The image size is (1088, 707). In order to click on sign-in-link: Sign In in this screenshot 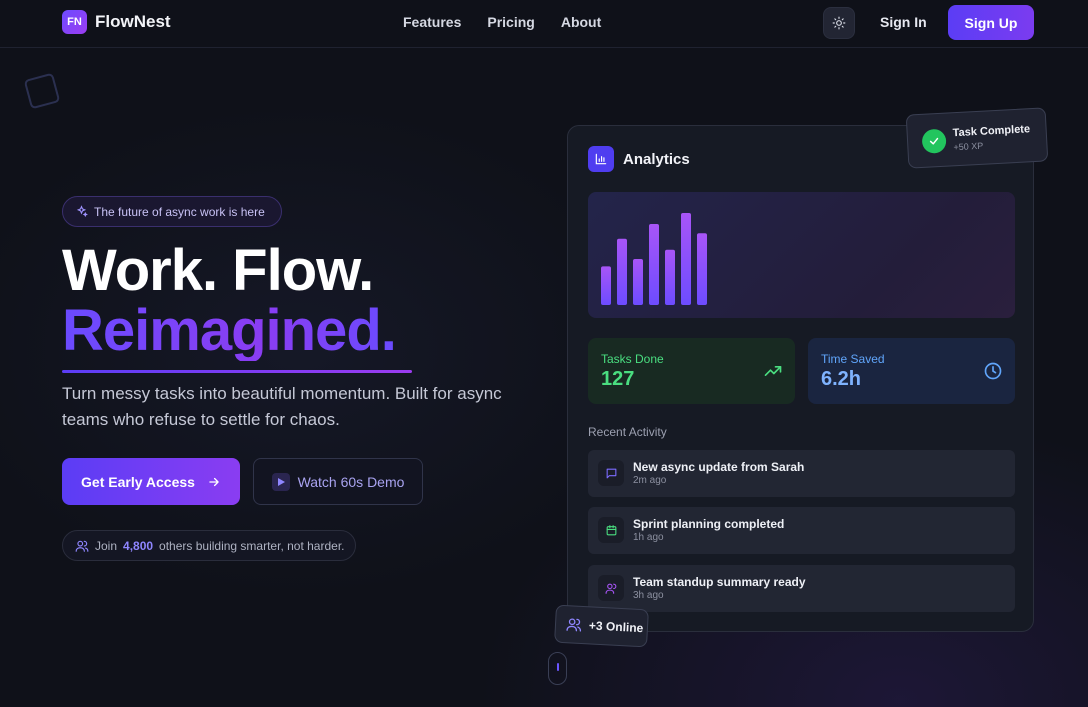, I will do `click(903, 22)`.